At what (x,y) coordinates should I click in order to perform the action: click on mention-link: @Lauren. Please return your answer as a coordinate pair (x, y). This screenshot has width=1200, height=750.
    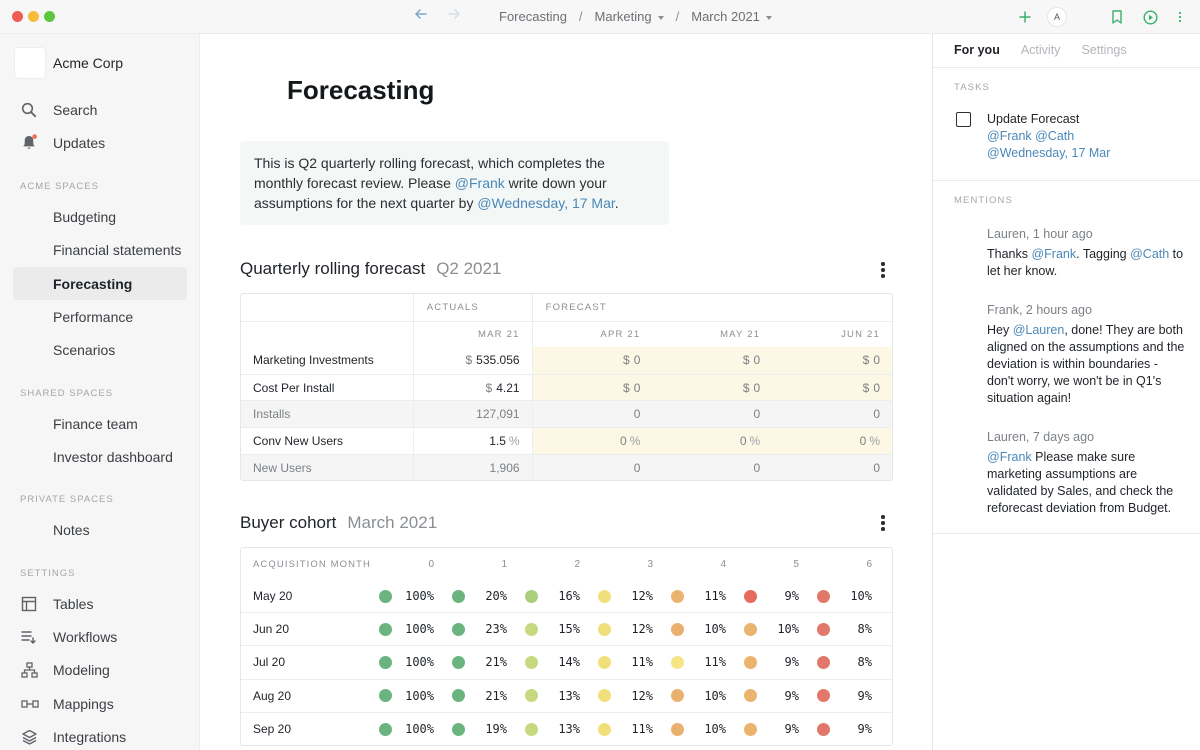
    Looking at the image, I should click on (1039, 330).